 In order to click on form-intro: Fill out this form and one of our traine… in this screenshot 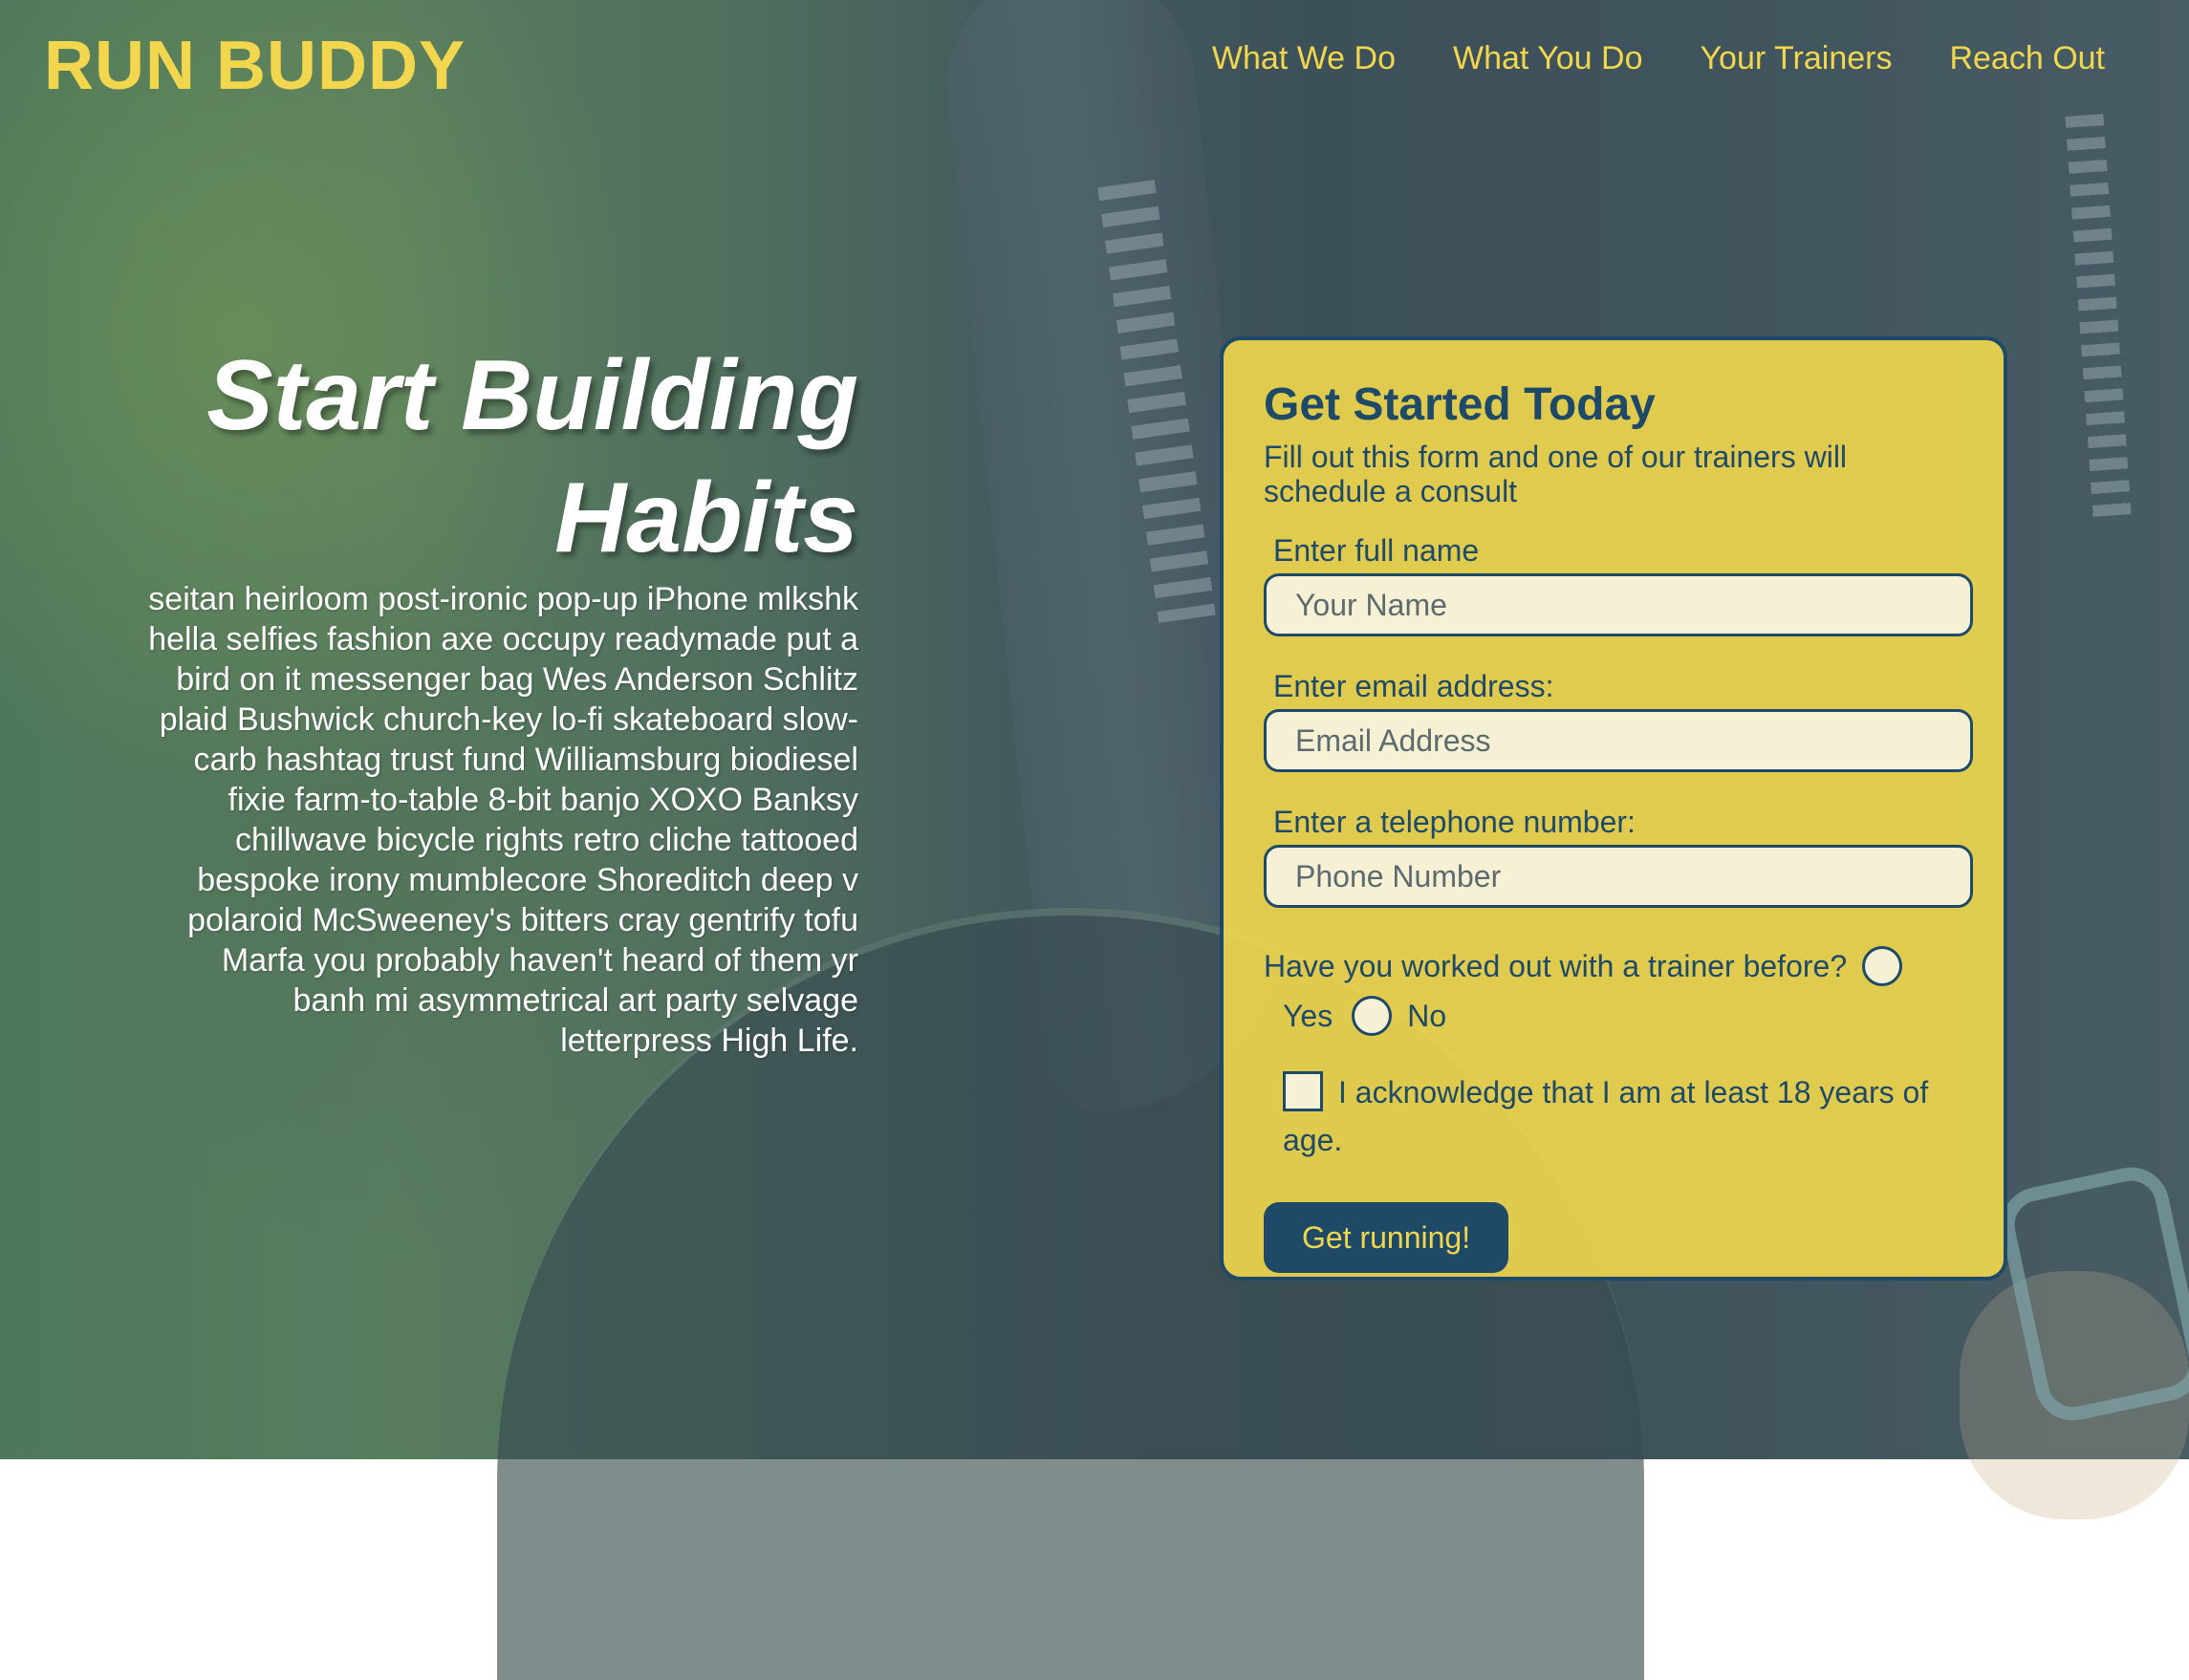, I will do `click(1556, 474)`.